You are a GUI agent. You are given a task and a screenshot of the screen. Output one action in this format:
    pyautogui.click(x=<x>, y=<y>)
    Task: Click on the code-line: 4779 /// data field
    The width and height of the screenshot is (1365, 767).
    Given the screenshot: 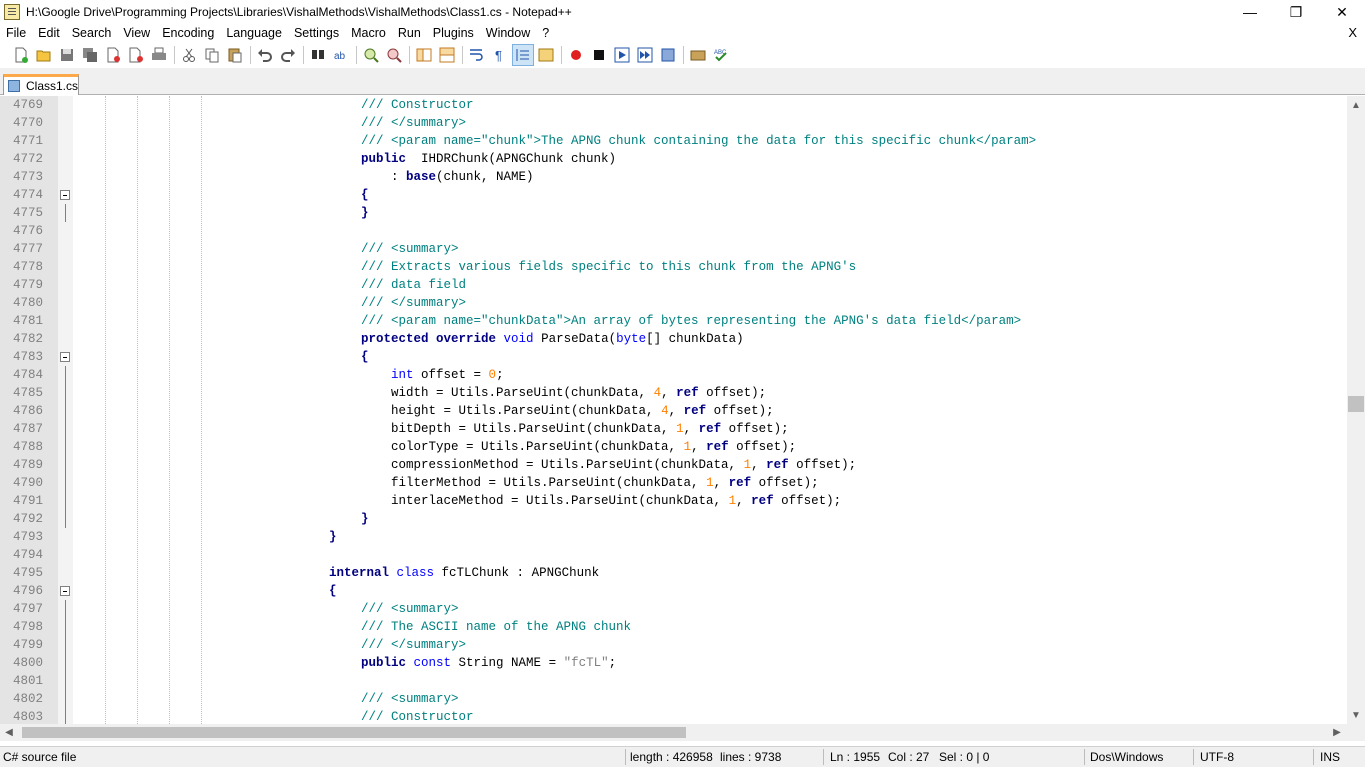 What is the action you would take?
    pyautogui.click(x=673, y=285)
    